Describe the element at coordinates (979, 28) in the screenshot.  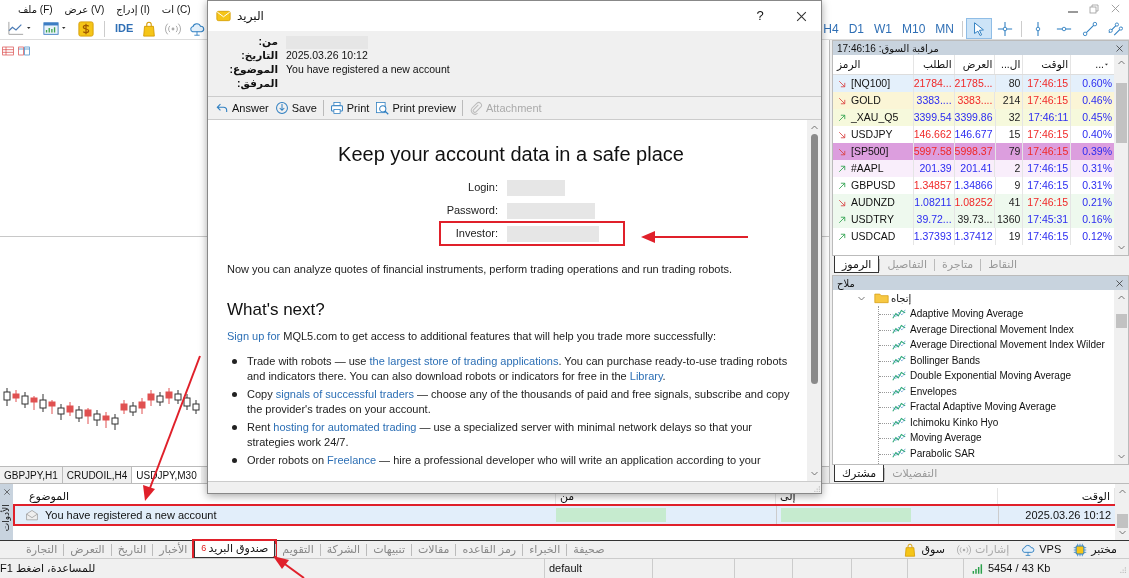
I see `cursor-tool` at that location.